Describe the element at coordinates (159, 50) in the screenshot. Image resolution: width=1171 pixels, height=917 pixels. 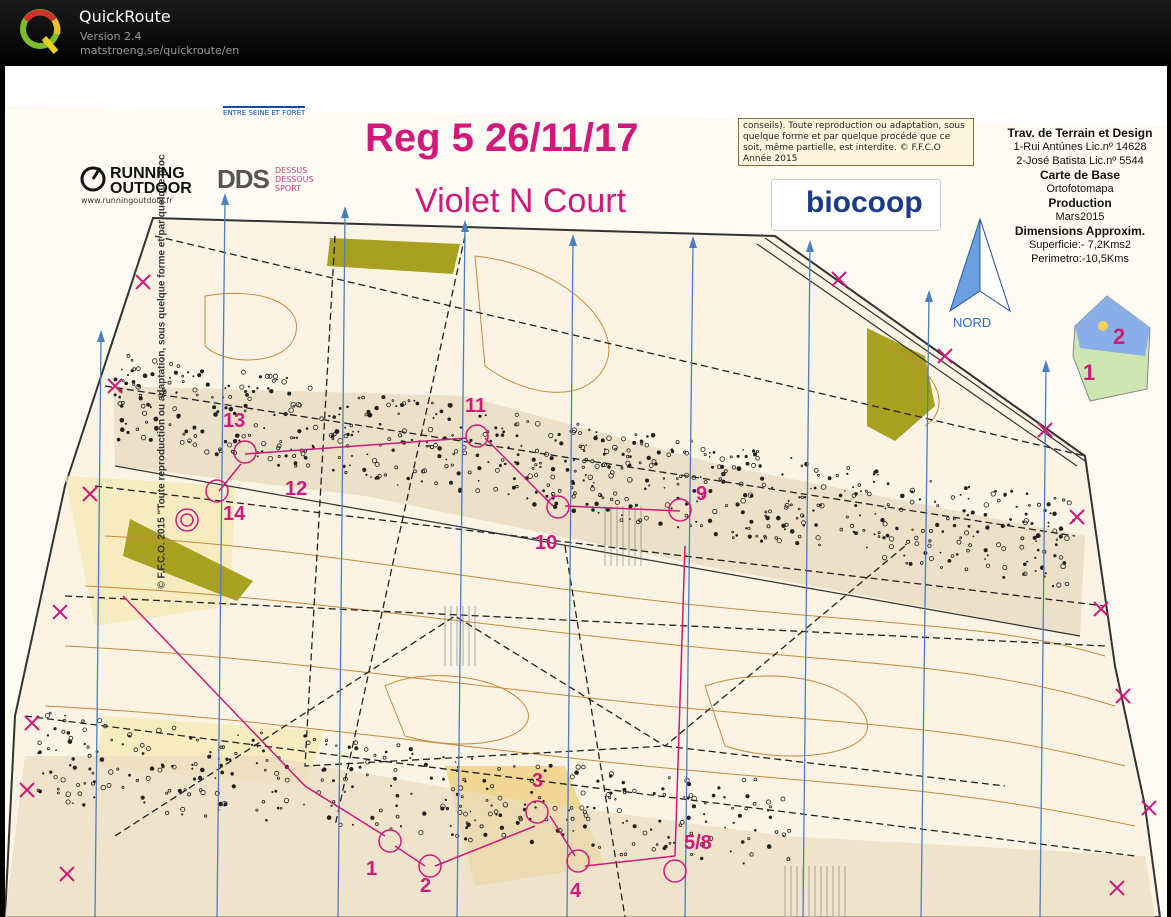
I see `app-url: matstroeng.se/quickroute/en` at that location.